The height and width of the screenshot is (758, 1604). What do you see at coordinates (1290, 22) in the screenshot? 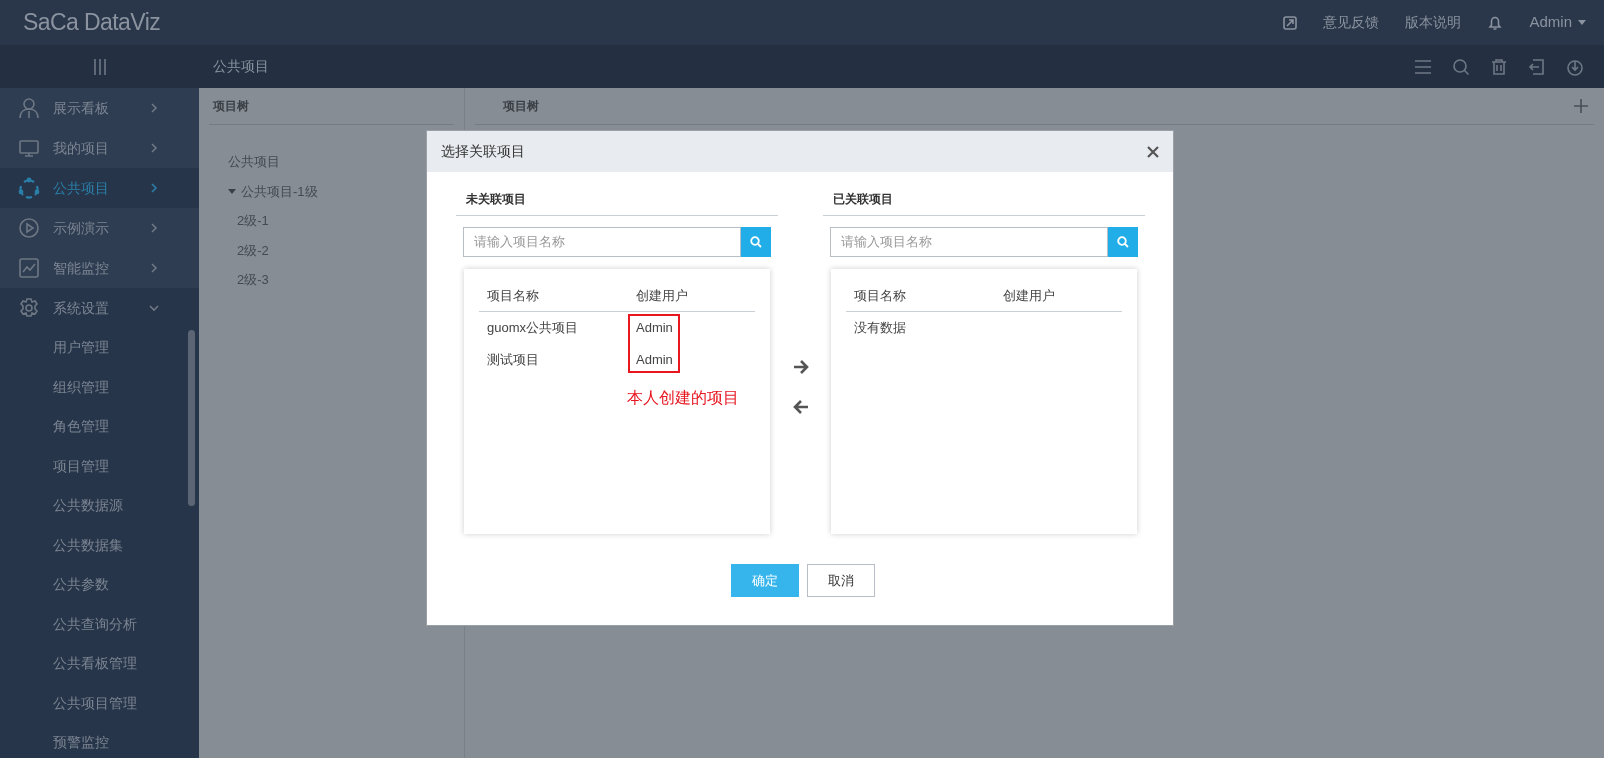
I see `edit-icon` at bounding box center [1290, 22].